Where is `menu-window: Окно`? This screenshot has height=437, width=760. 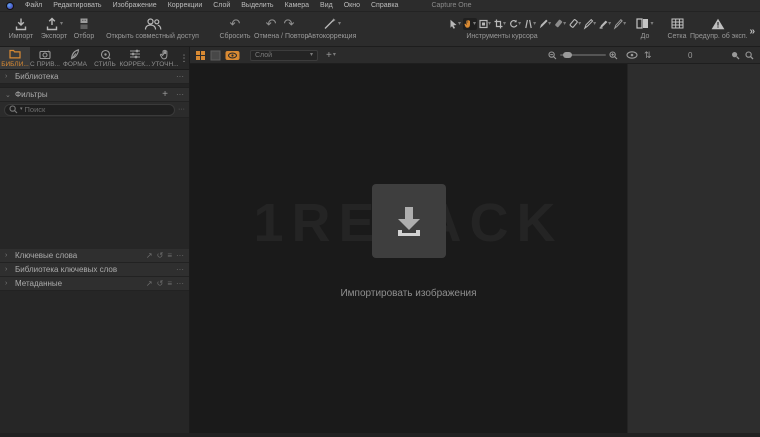
menu-window: Окно is located at coordinates (352, 5).